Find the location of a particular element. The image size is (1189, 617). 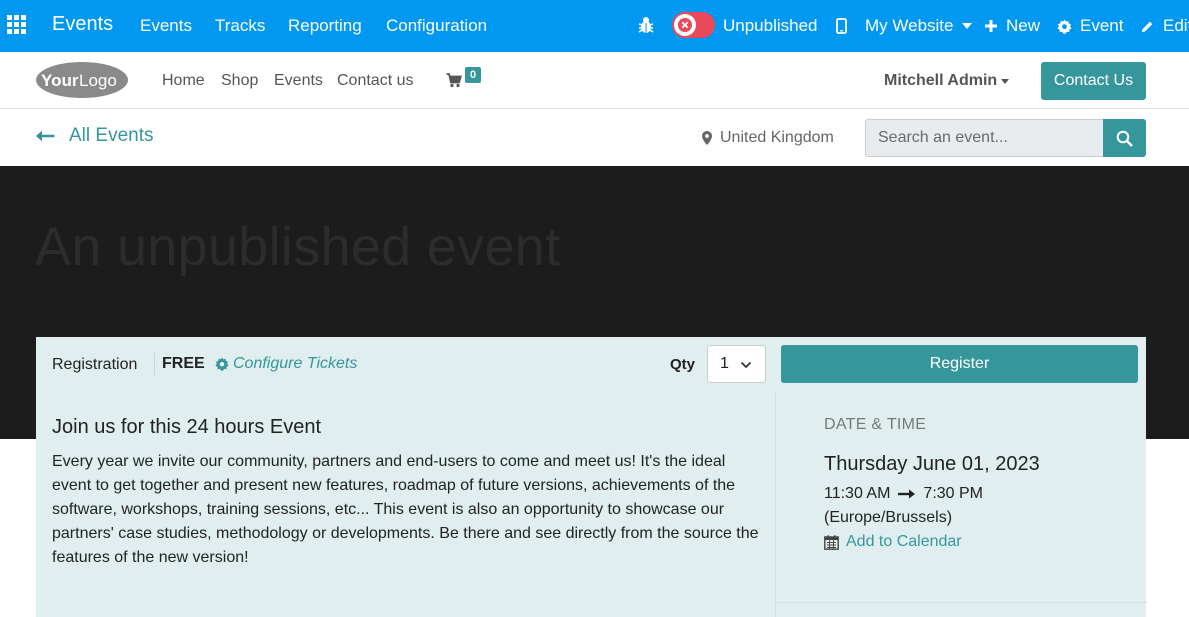

event-date: Thursday June 01, 2023 is located at coordinates (932, 464).